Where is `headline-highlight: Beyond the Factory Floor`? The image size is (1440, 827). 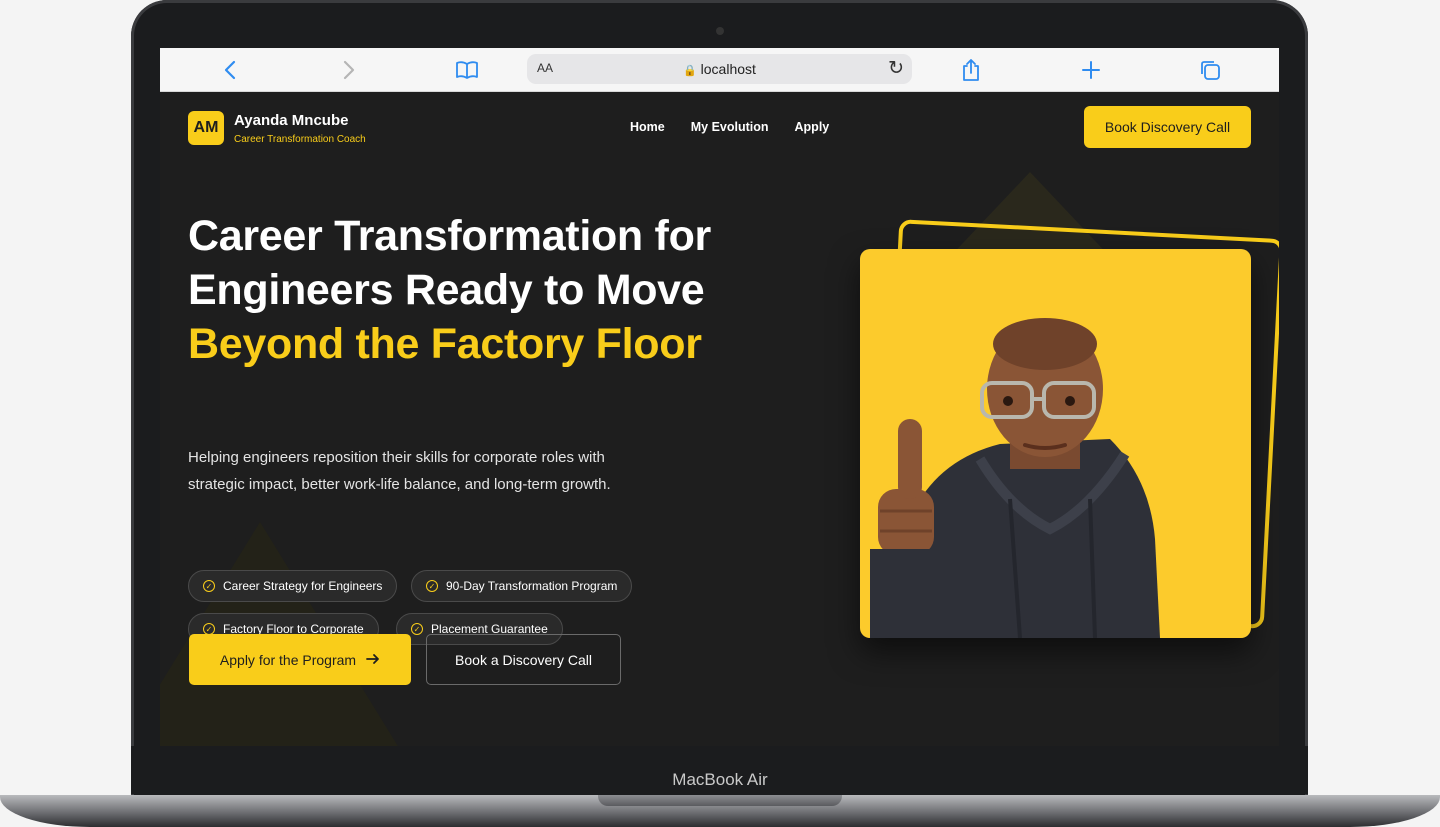
headline-highlight: Beyond the Factory Floor is located at coordinates (445, 344).